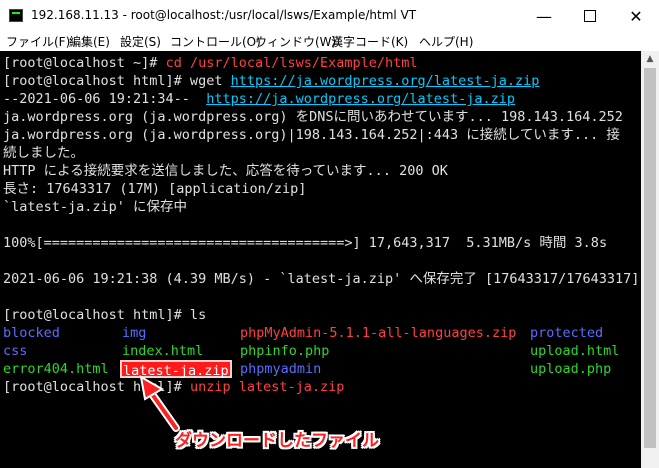 The width and height of the screenshot is (659, 468). What do you see at coordinates (43, 153) in the screenshot?
I see `terminal-line: 続しました。` at bounding box center [43, 153].